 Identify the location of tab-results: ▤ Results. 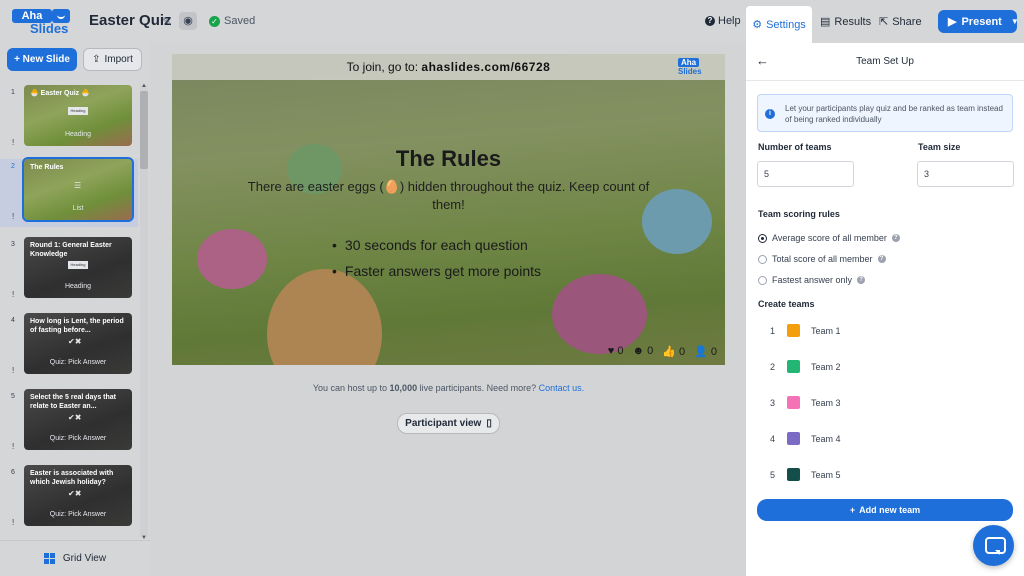
(845, 22).